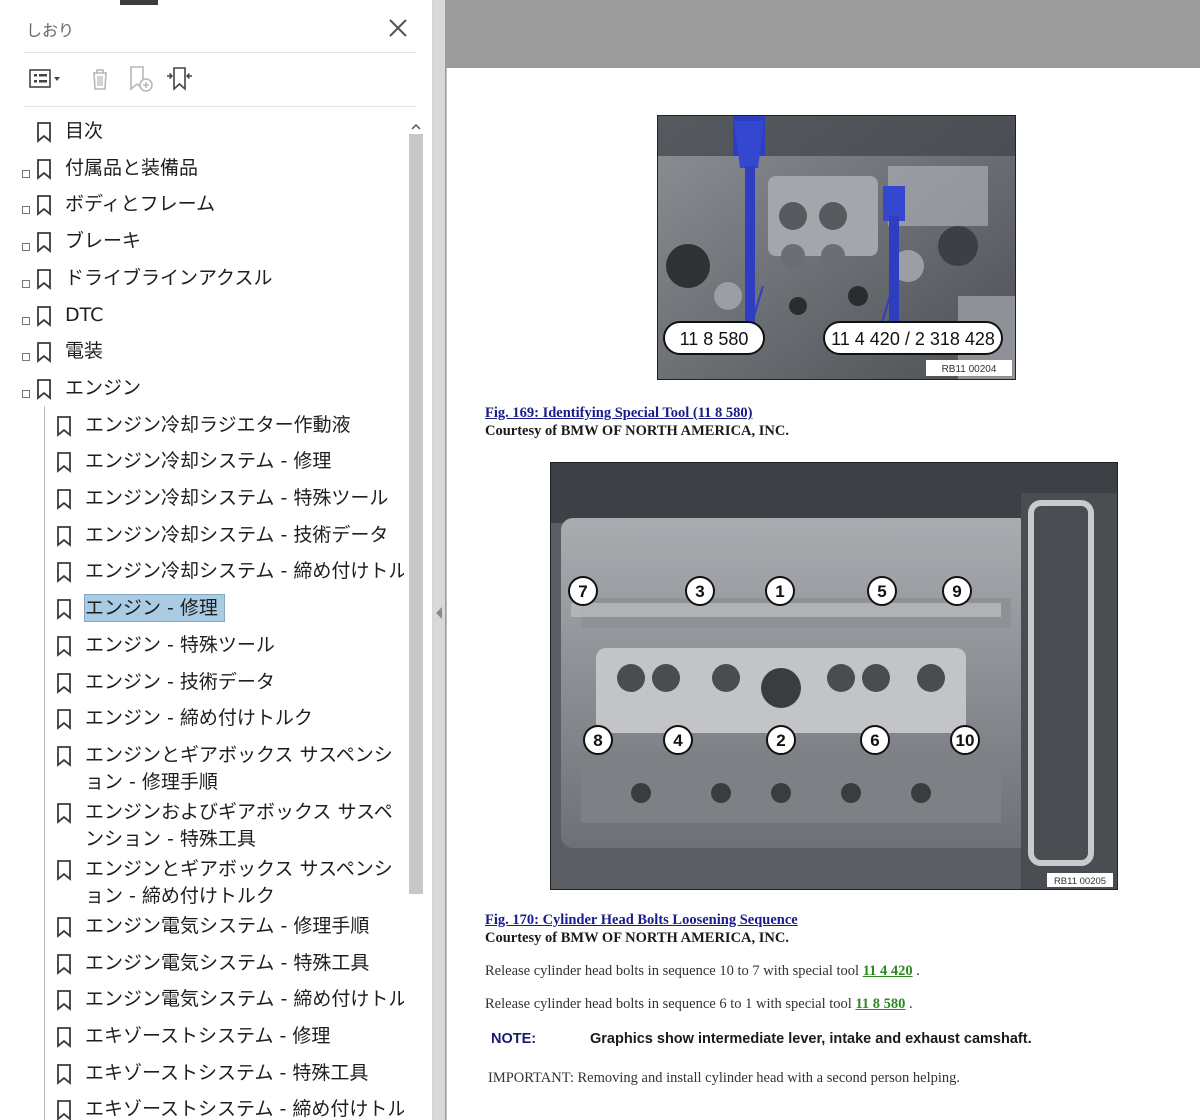 Image resolution: width=1200 pixels, height=1120 pixels. I want to click on bookmark-item: エンジン電気システム - 特殊工具, so click(202, 964).